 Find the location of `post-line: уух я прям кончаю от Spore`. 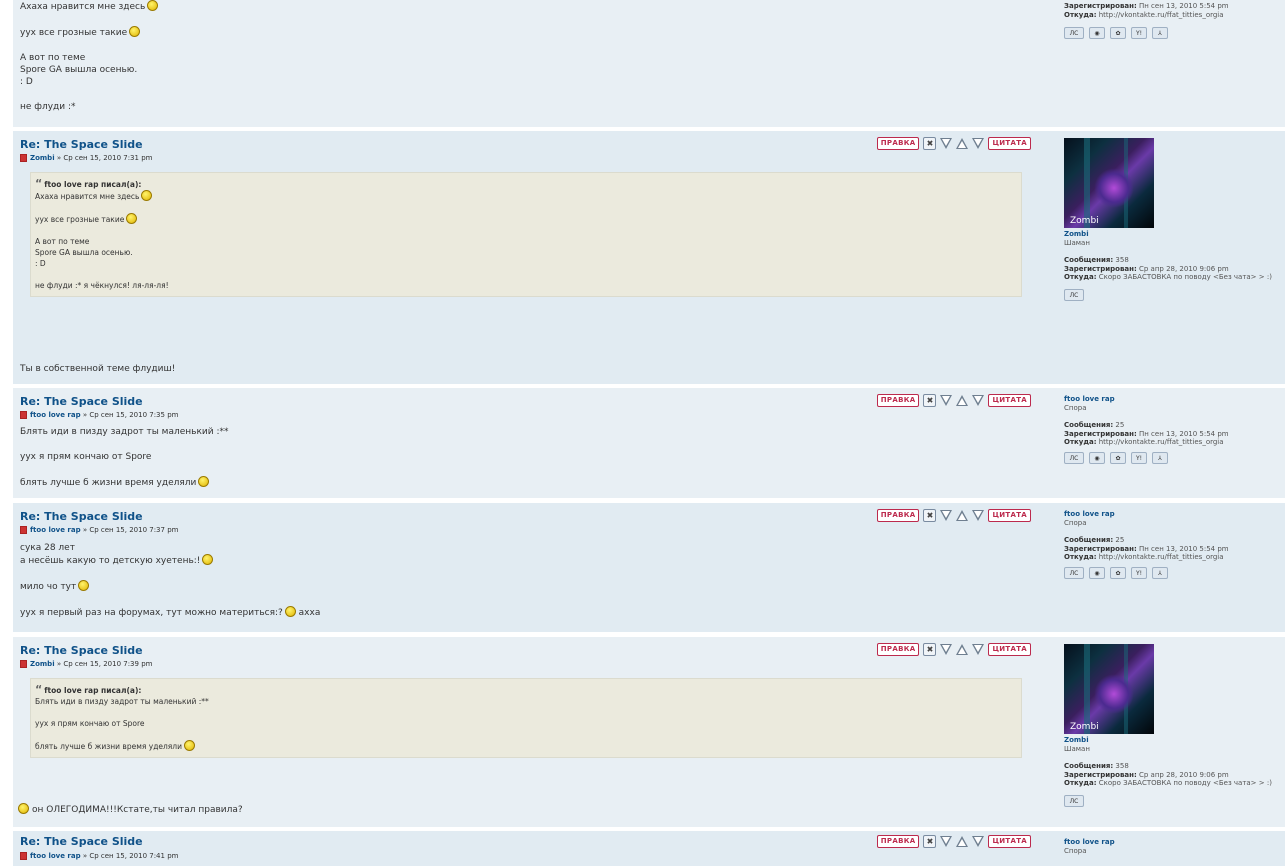

post-line: уух я прям кончаю от Spore is located at coordinates (86, 457).